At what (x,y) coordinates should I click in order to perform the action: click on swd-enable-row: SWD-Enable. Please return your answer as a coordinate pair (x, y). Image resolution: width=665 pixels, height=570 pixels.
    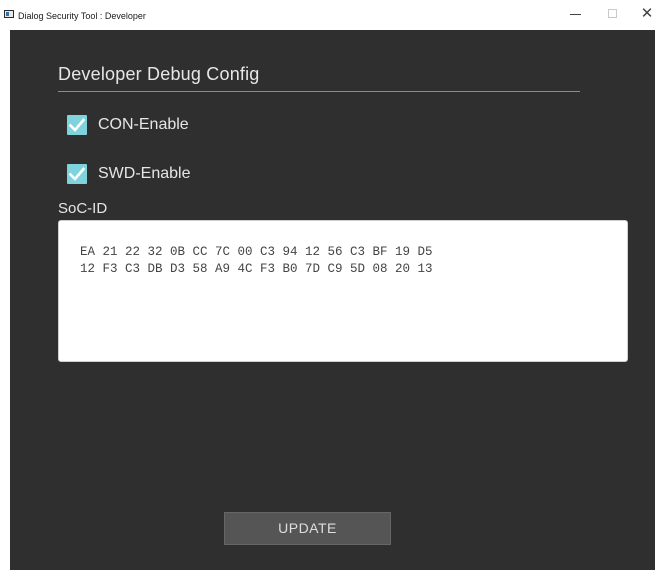
    Looking at the image, I should click on (128, 174).